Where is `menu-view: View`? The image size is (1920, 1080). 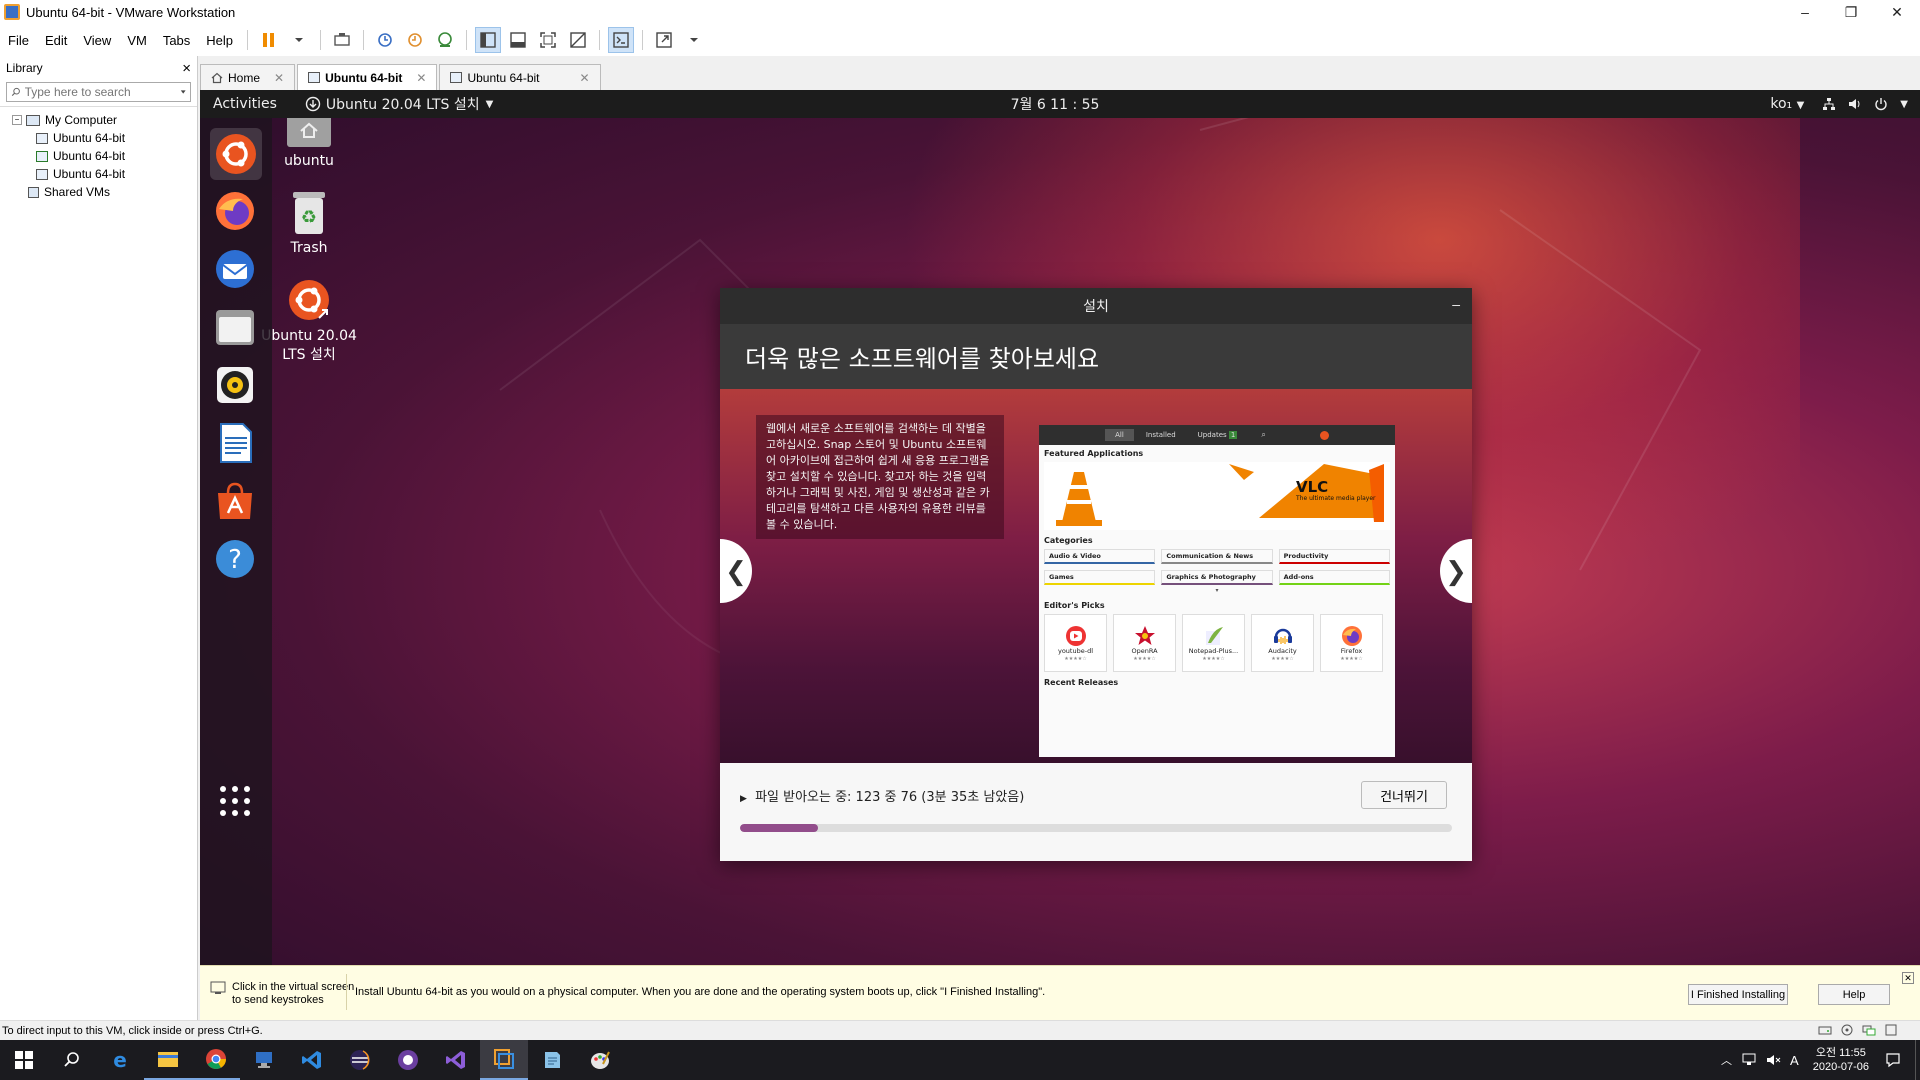 menu-view: View is located at coordinates (97, 40).